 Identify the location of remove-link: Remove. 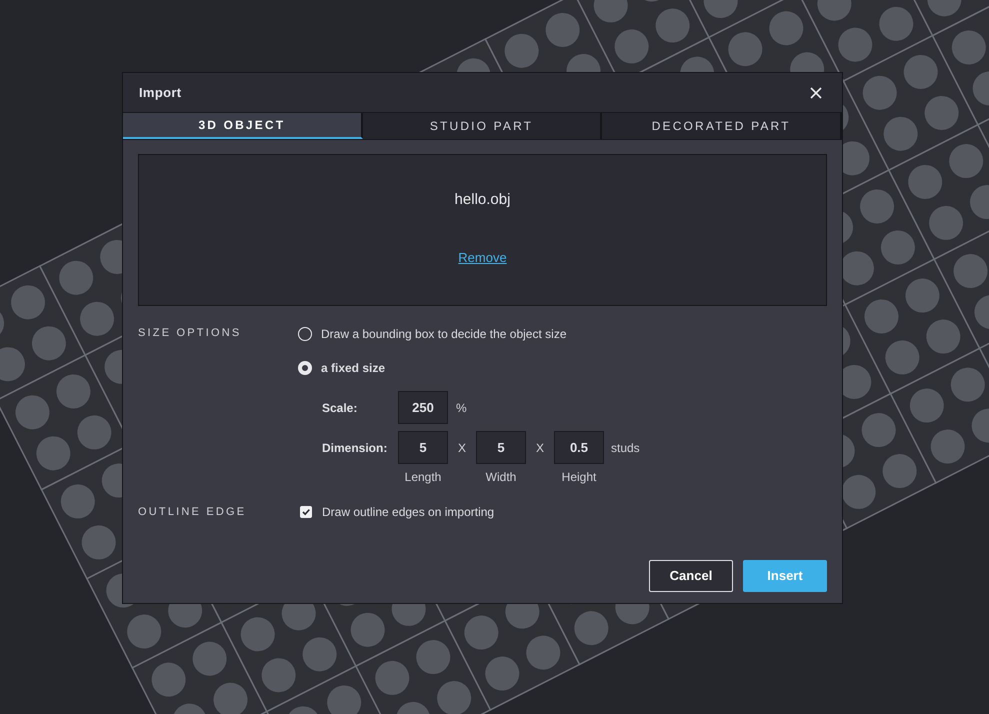
(482, 257).